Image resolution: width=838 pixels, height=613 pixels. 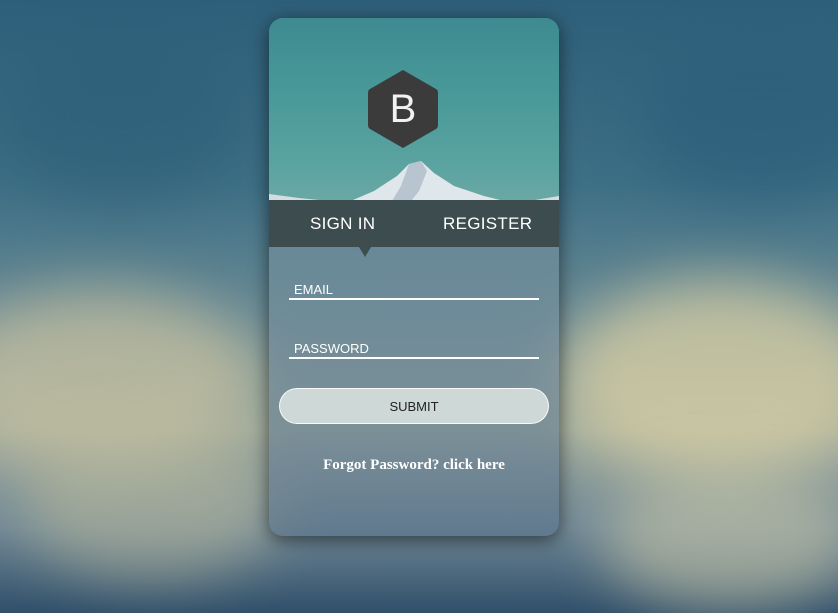 I want to click on tab-bar: SIGN IN REGISTER, so click(x=414, y=223).